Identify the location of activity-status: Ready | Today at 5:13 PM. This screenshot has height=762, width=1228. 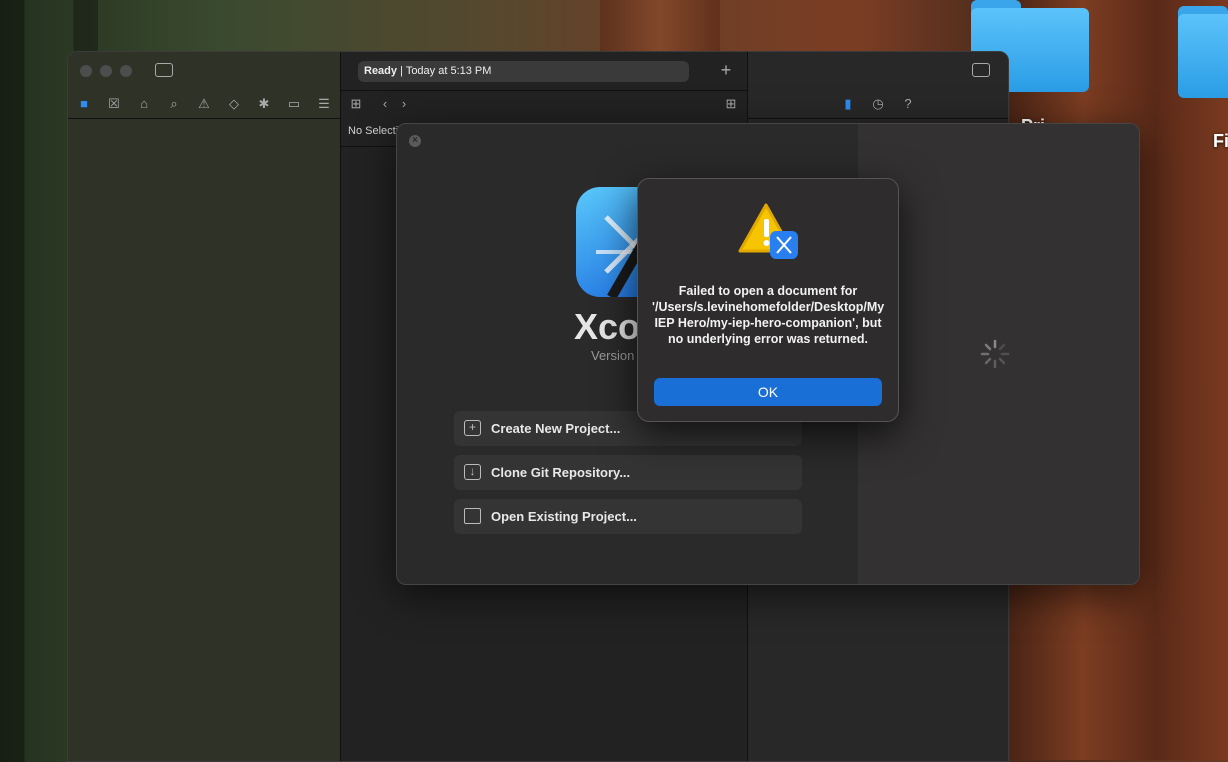
(523, 71).